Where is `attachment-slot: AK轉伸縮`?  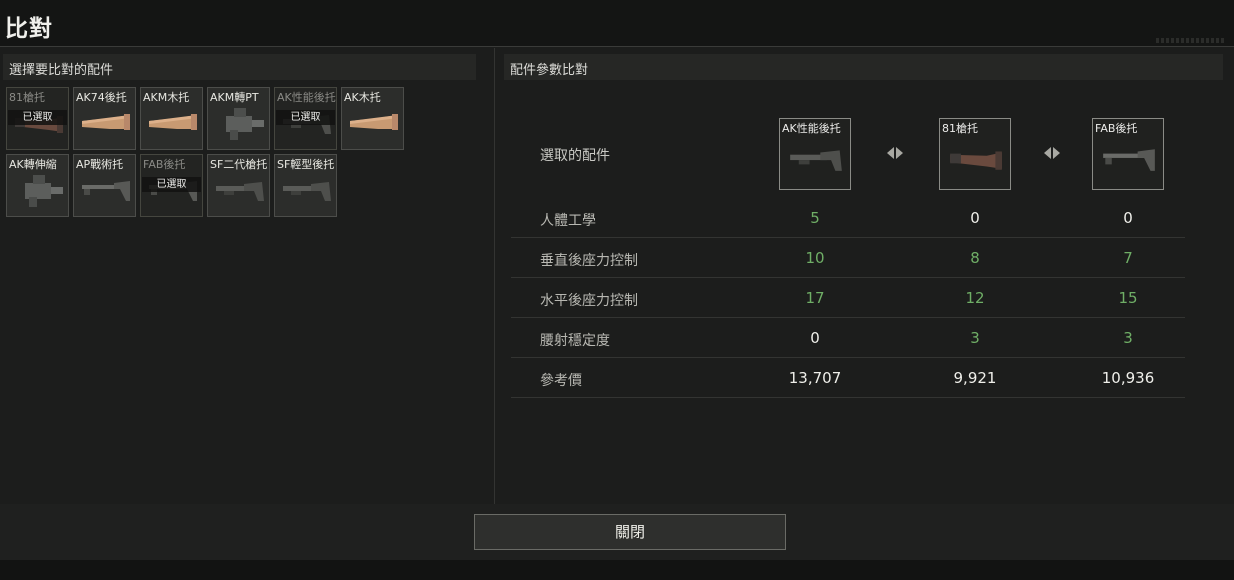 attachment-slot: AK轉伸縮 is located at coordinates (37, 185).